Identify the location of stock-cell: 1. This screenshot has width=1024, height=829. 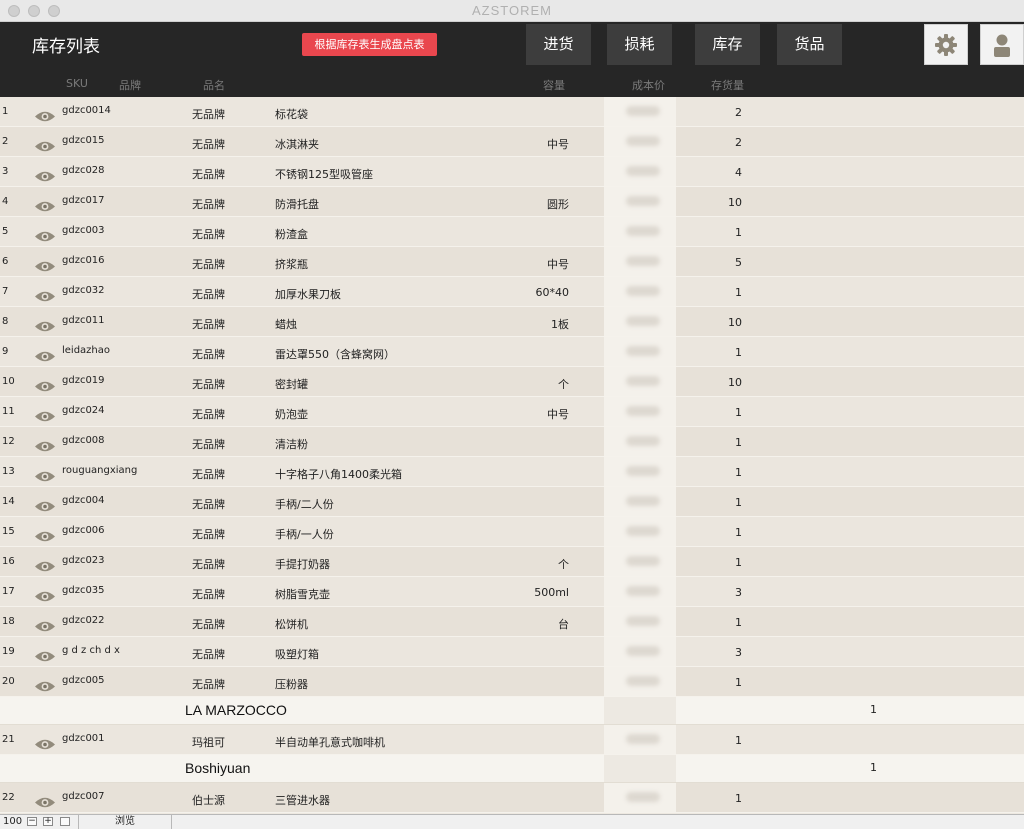
(738, 562).